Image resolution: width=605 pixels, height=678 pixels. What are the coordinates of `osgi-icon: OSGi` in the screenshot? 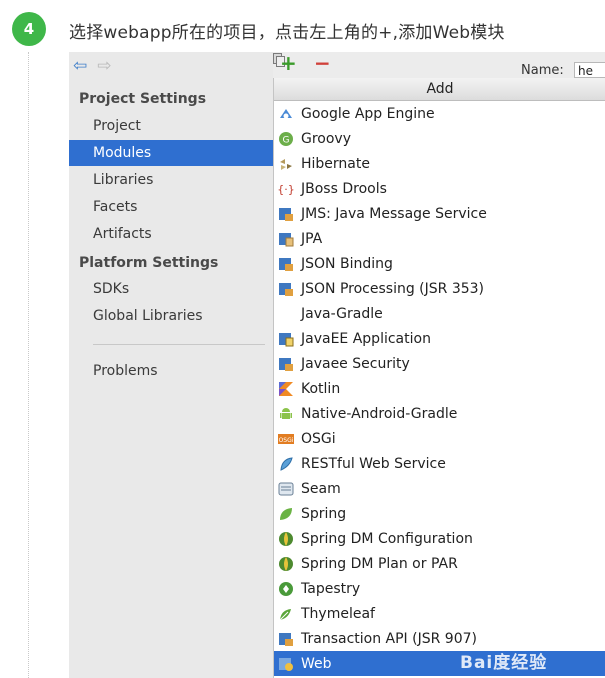 It's located at (286, 439).